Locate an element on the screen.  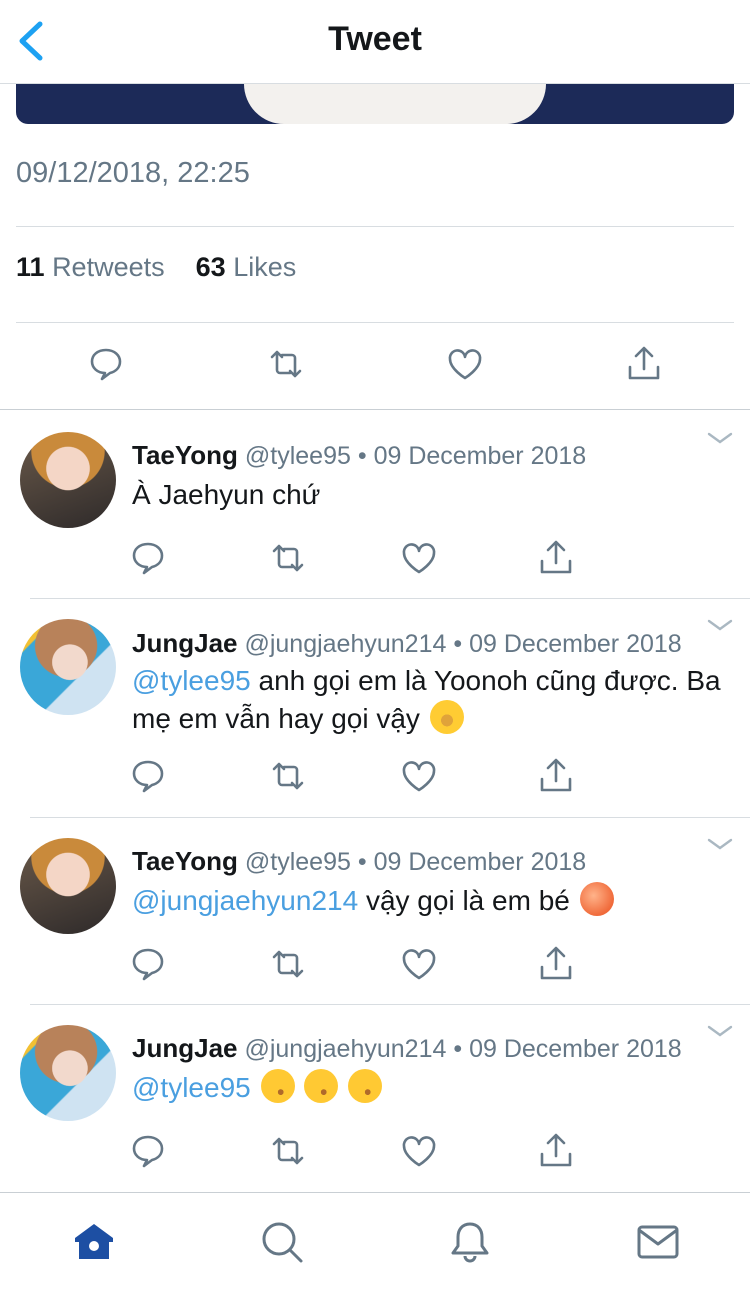
reply-text: @jungjaehyun214 vậy gọi là em bé is located at coordinates (432, 901).